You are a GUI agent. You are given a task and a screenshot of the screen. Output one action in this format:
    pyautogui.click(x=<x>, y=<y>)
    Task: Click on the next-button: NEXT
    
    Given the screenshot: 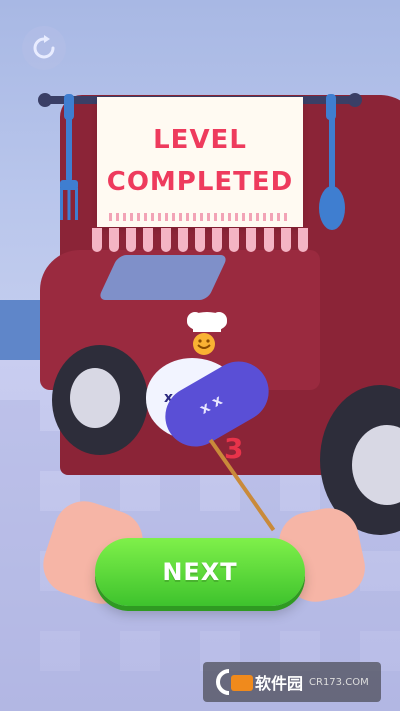 What is the action you would take?
    pyautogui.click(x=200, y=572)
    